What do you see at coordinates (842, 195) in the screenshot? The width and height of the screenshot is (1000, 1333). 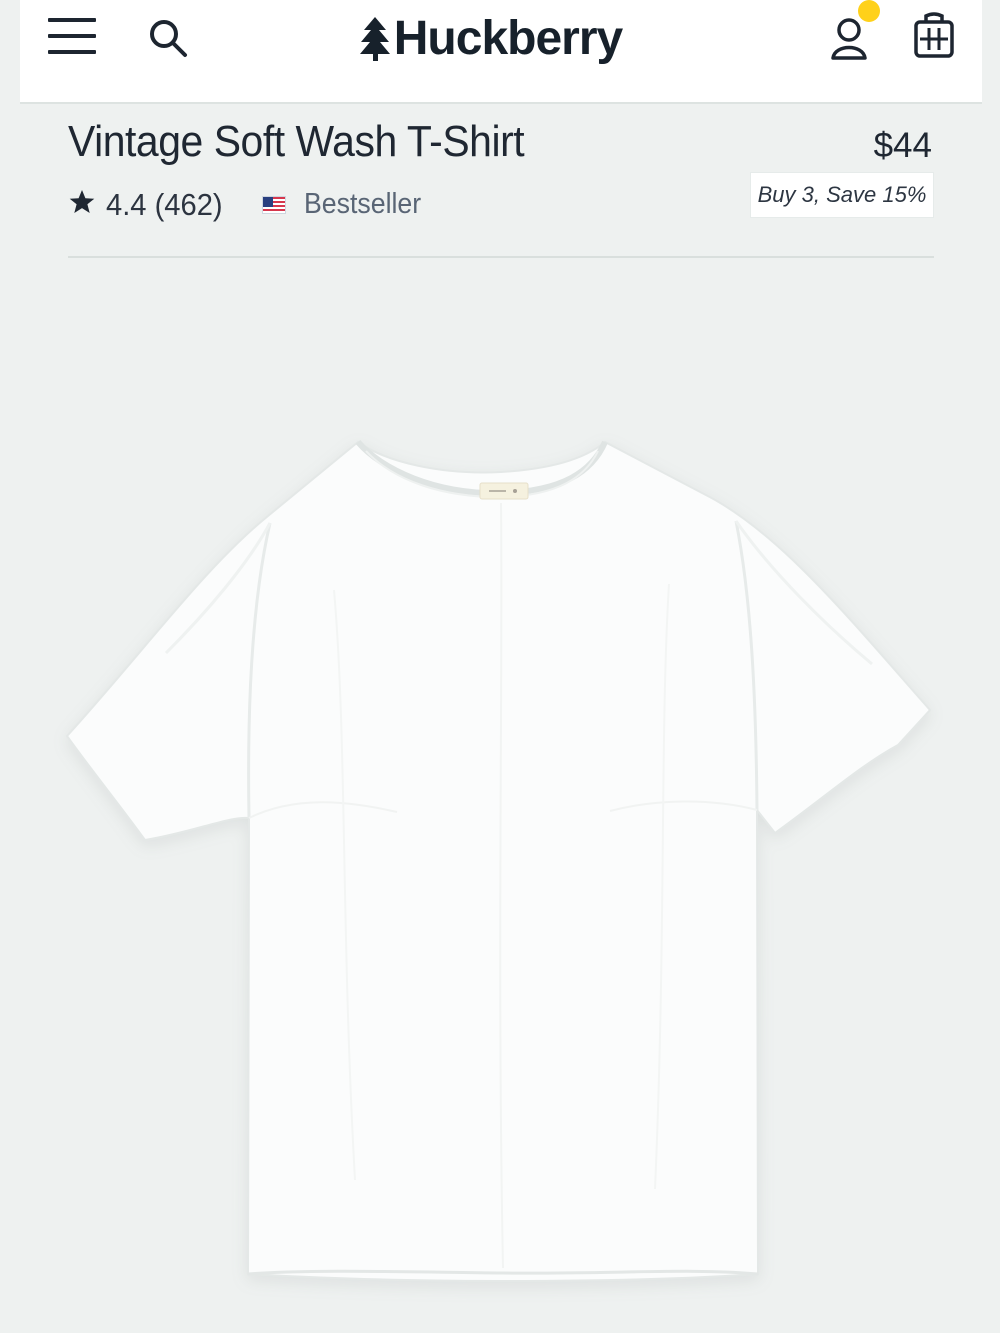 I see `promotion-badge: Buy 3, Save 15%` at bounding box center [842, 195].